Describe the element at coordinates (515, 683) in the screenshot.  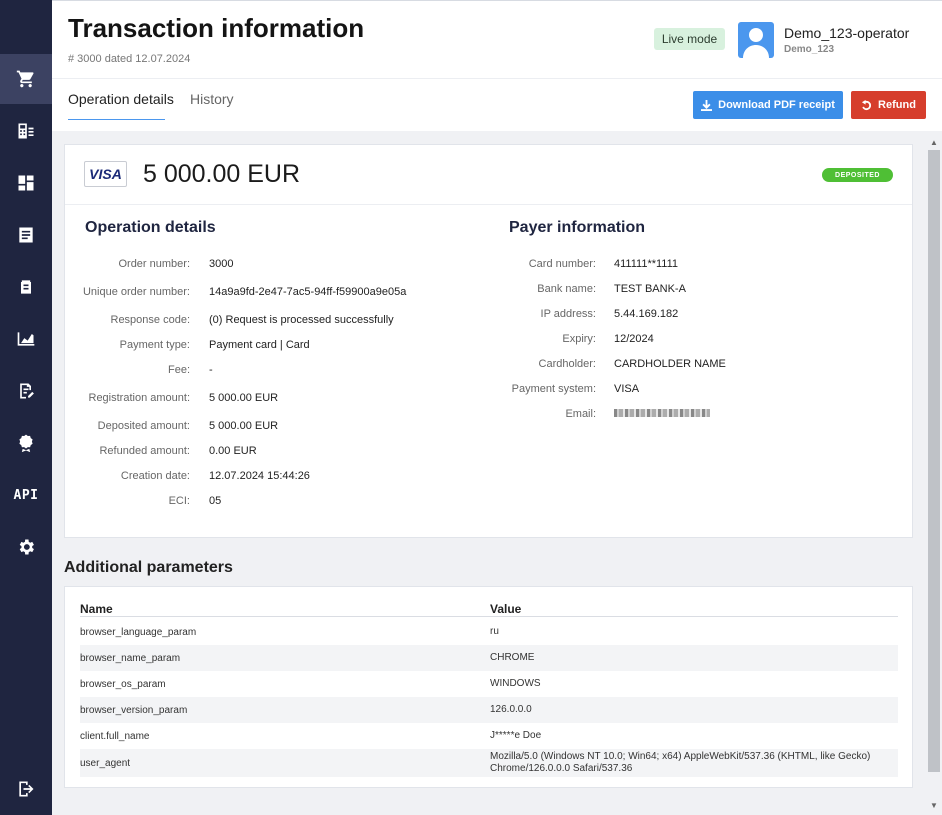
I see `param-value: WINDOWS` at that location.